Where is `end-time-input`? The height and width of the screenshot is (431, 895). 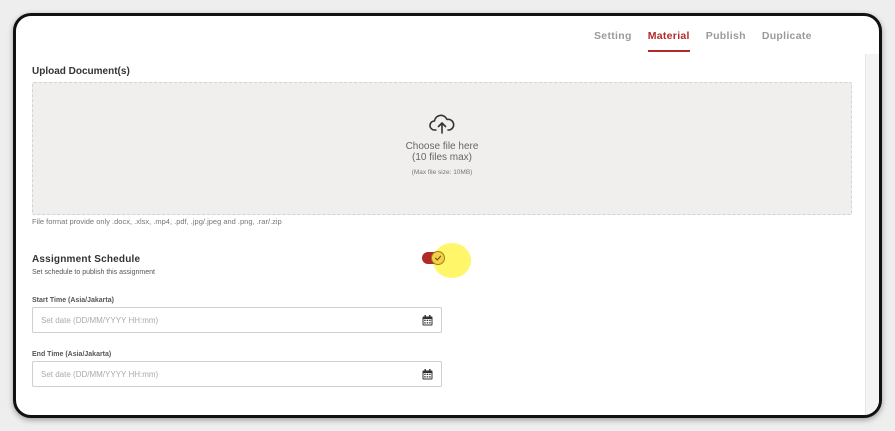 end-time-input is located at coordinates (218, 374).